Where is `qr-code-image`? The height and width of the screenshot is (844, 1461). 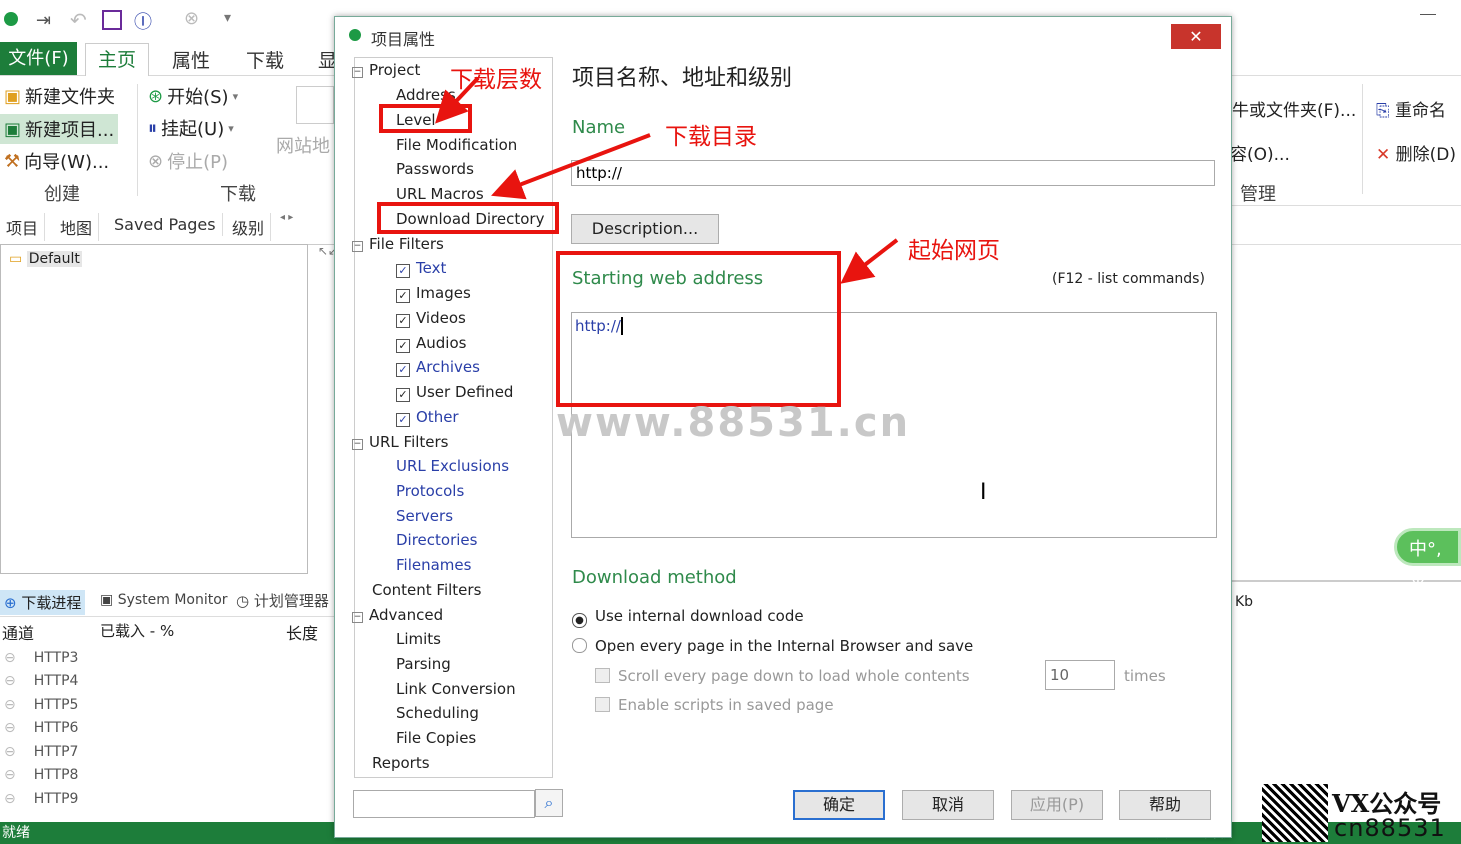
qr-code-image is located at coordinates (1295, 813).